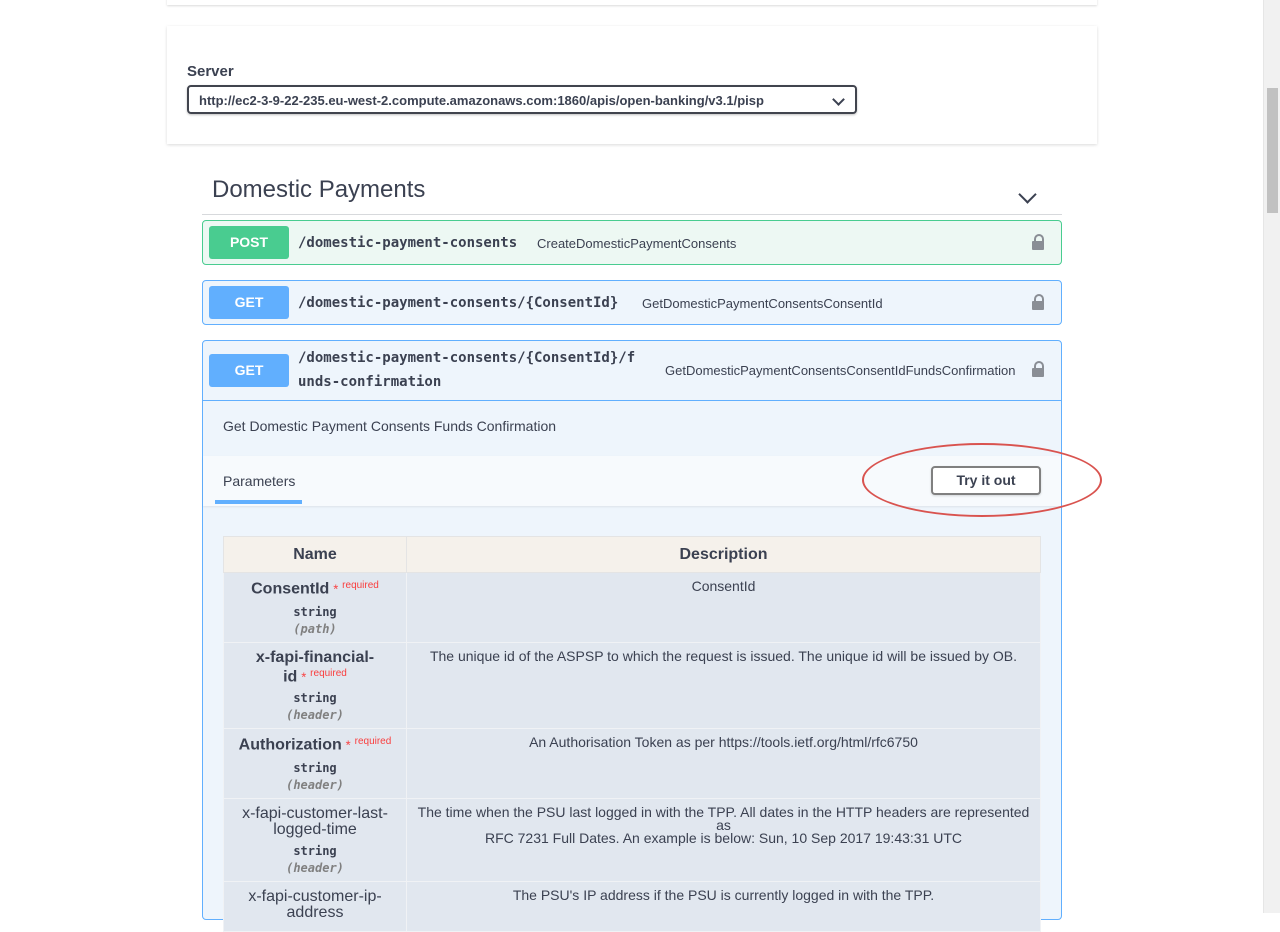 The image size is (1280, 932). What do you see at coordinates (315, 657) in the screenshot?
I see `parameter-name-line1: x-fapi-financial-` at bounding box center [315, 657].